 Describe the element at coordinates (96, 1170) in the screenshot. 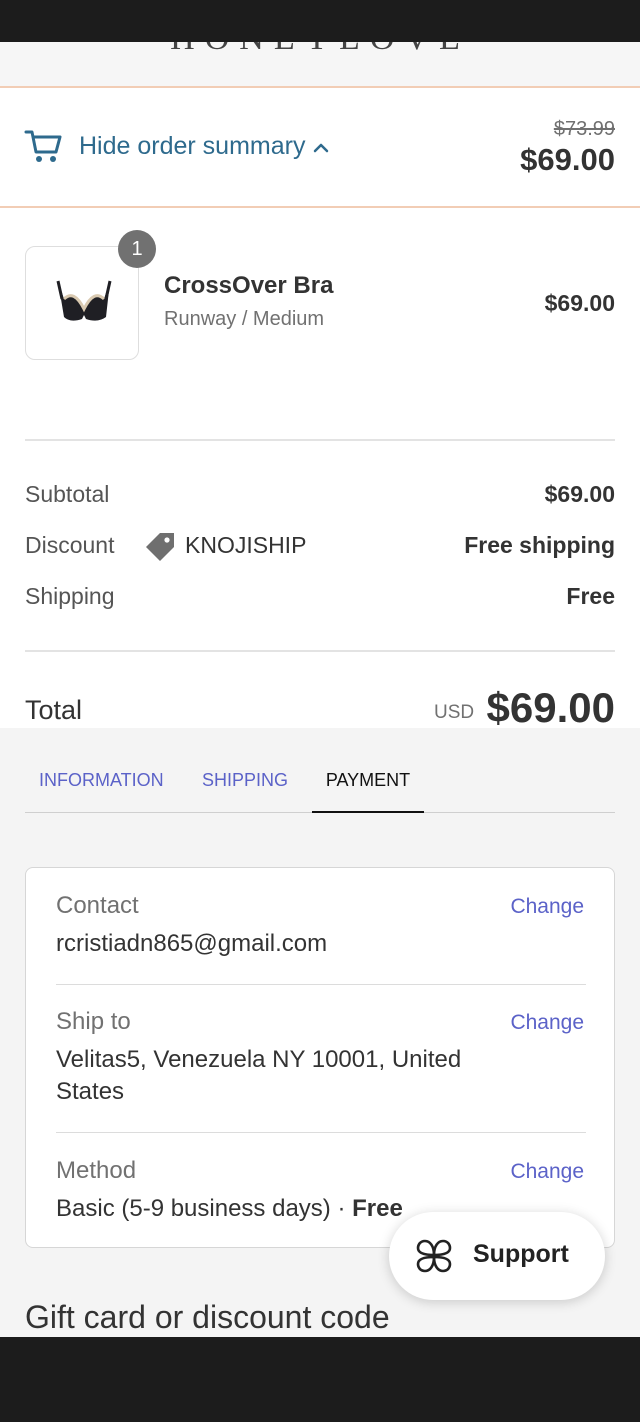

I see `method-label: Method` at that location.